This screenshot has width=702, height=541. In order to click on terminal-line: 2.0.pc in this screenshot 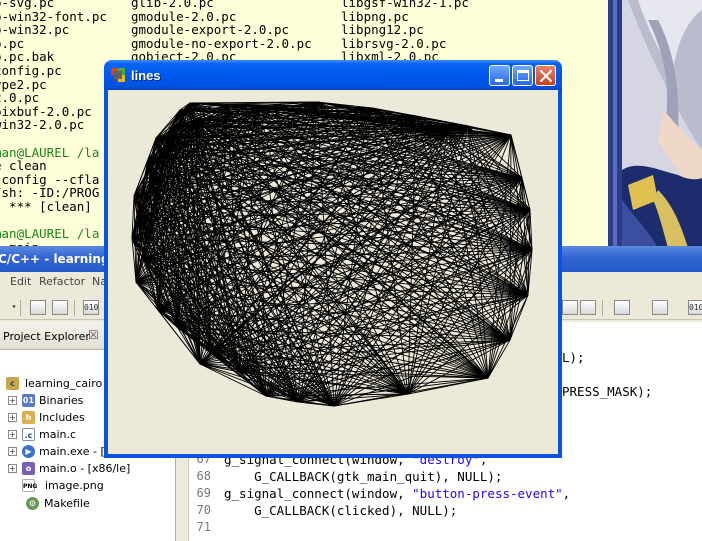, I will do `click(20, 98)`.